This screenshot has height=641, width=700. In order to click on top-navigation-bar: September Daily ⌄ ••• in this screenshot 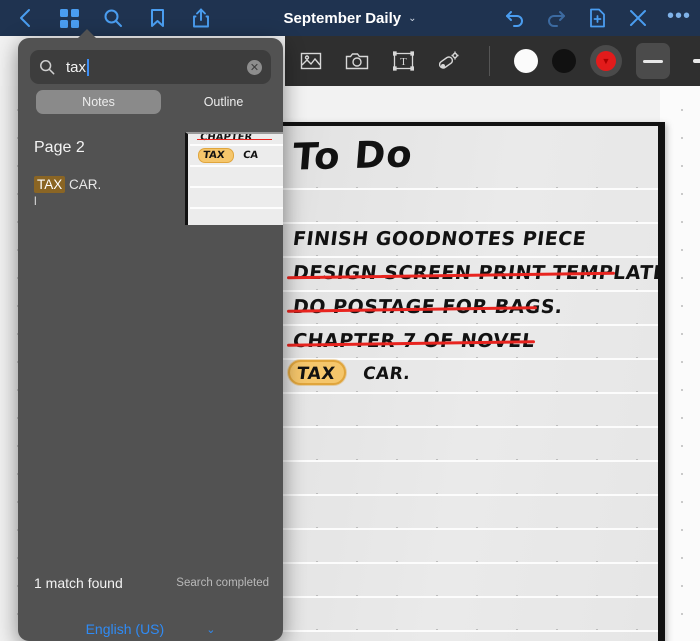, I will do `click(350, 18)`.